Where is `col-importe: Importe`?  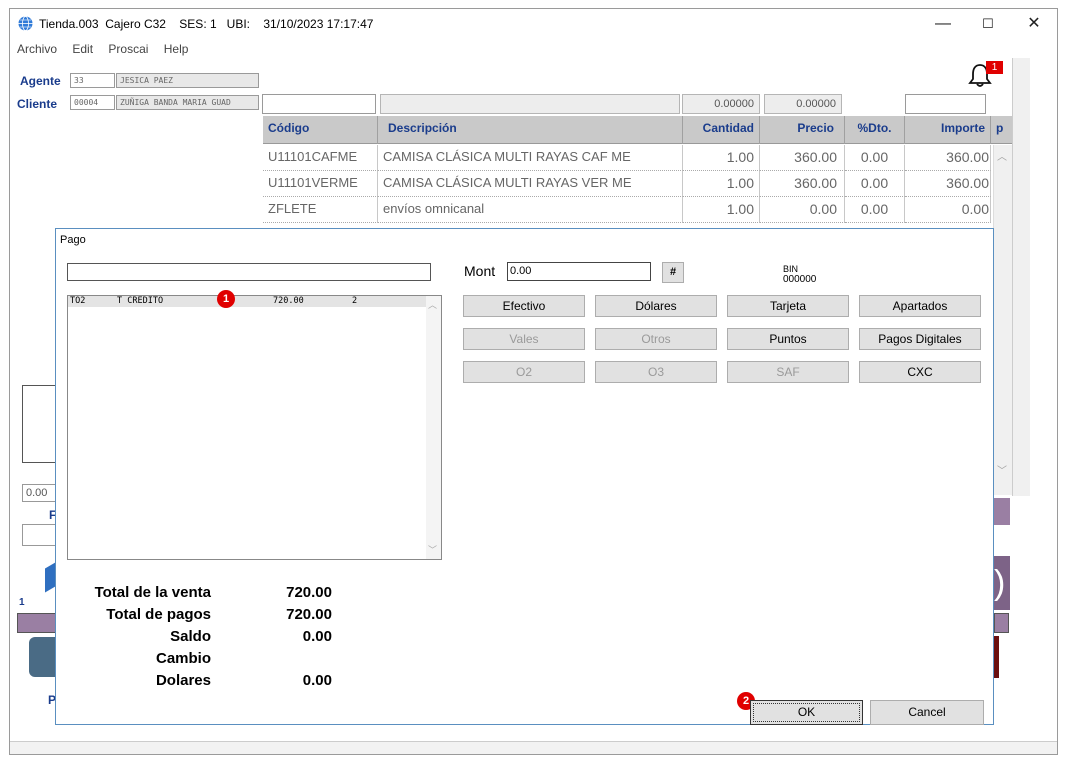 col-importe: Importe is located at coordinates (948, 130).